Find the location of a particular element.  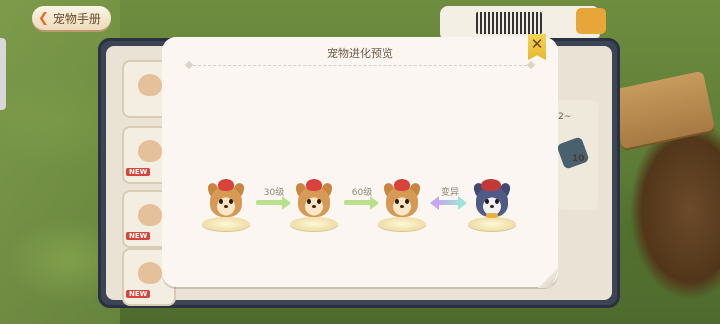

item-count: 10 is located at coordinates (578, 159).